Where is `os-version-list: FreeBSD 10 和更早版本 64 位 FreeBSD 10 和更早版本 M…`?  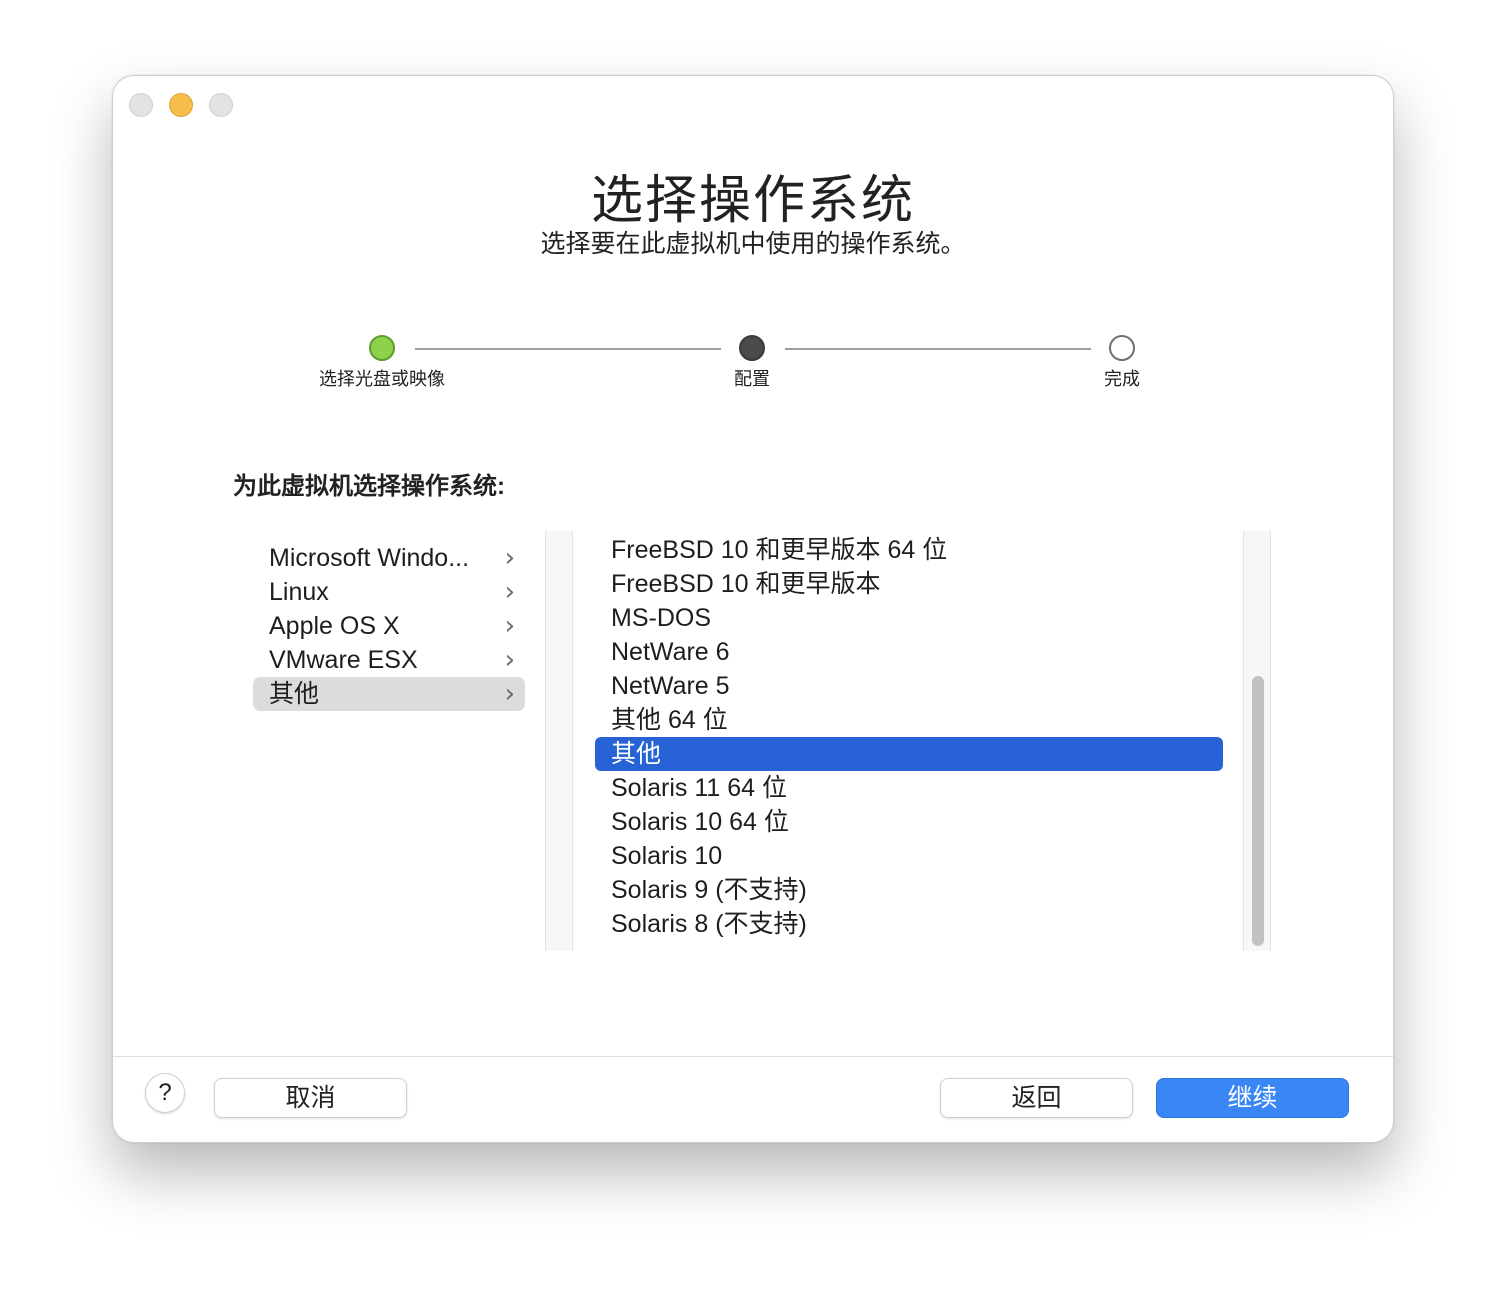
os-version-list: FreeBSD 10 和更早版本 64 位 FreeBSD 10 和更早版本 M… is located at coordinates (909, 737).